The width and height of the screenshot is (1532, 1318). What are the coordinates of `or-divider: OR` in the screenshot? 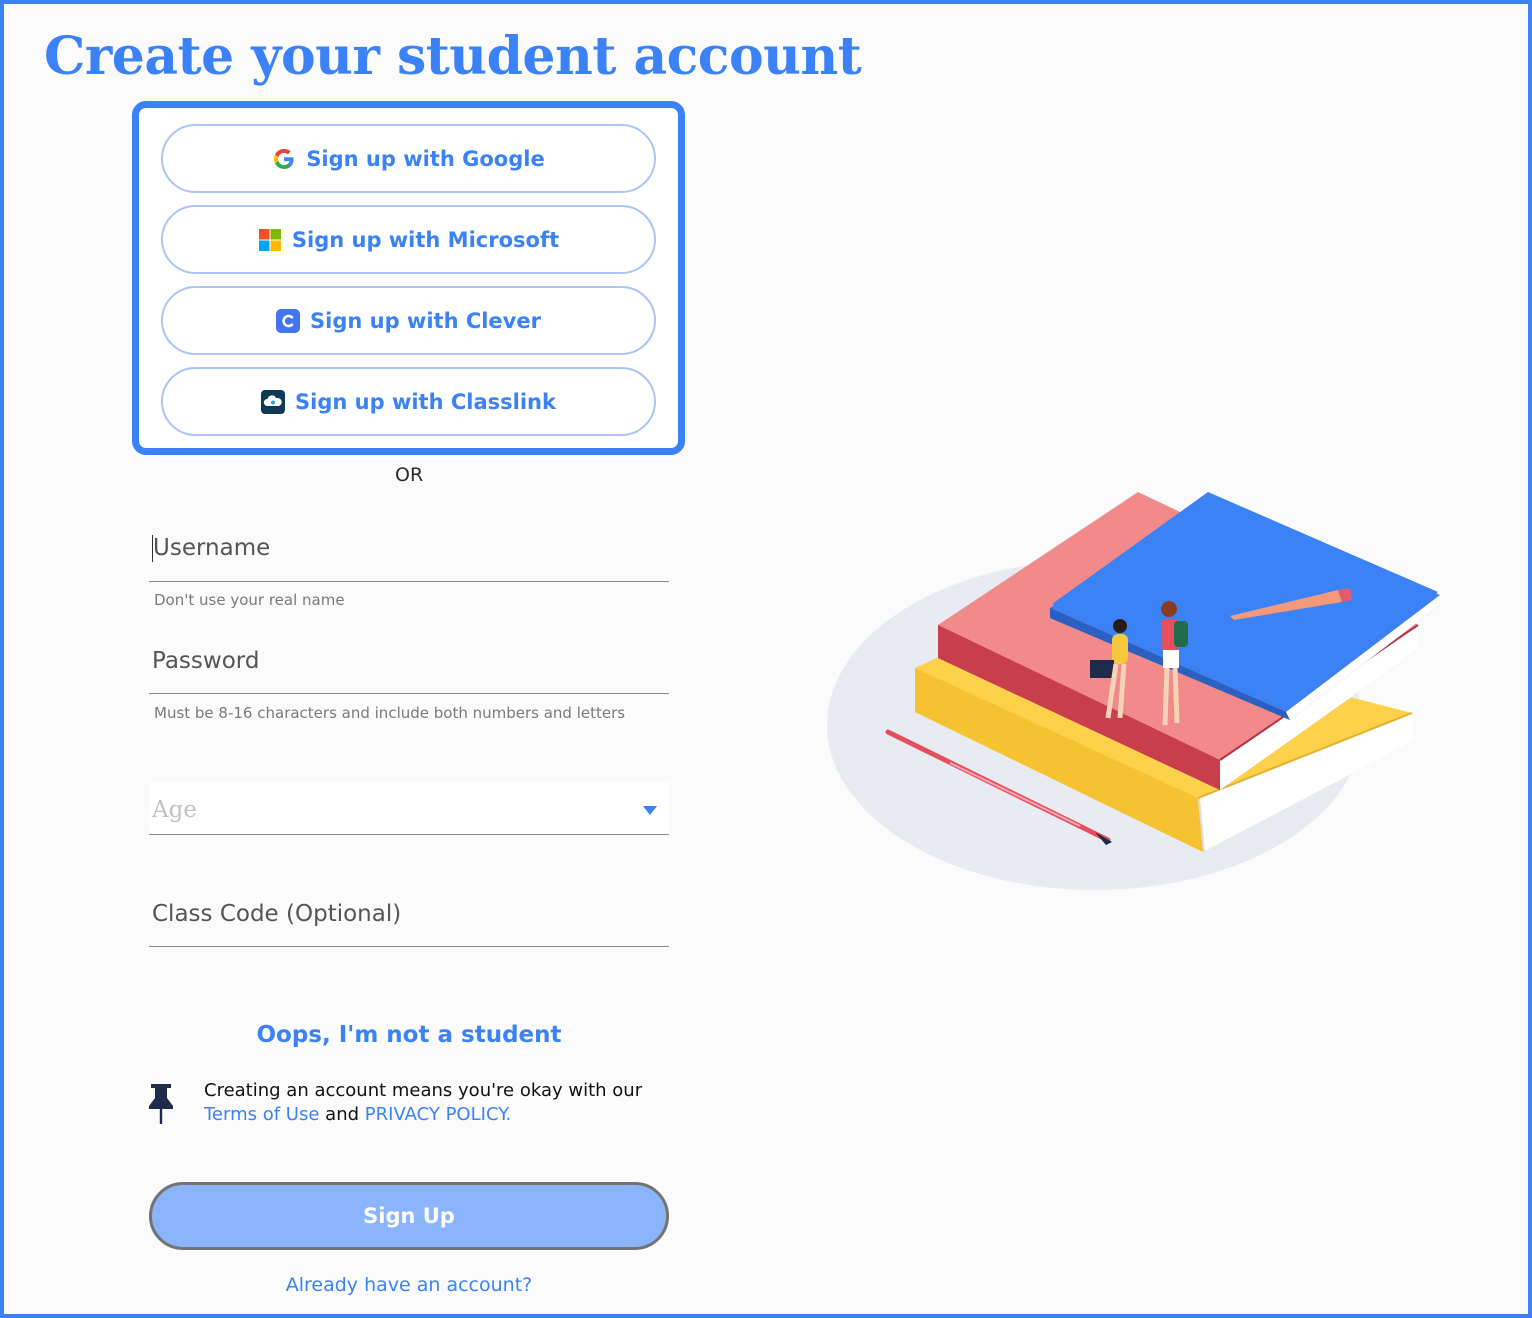 It's located at (409, 475).